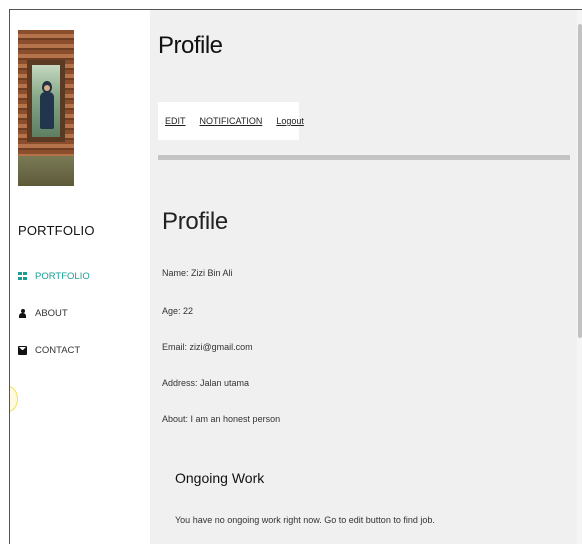 This screenshot has width=582, height=544. I want to click on ongoing-work-title: Ongoing Work, so click(220, 478).